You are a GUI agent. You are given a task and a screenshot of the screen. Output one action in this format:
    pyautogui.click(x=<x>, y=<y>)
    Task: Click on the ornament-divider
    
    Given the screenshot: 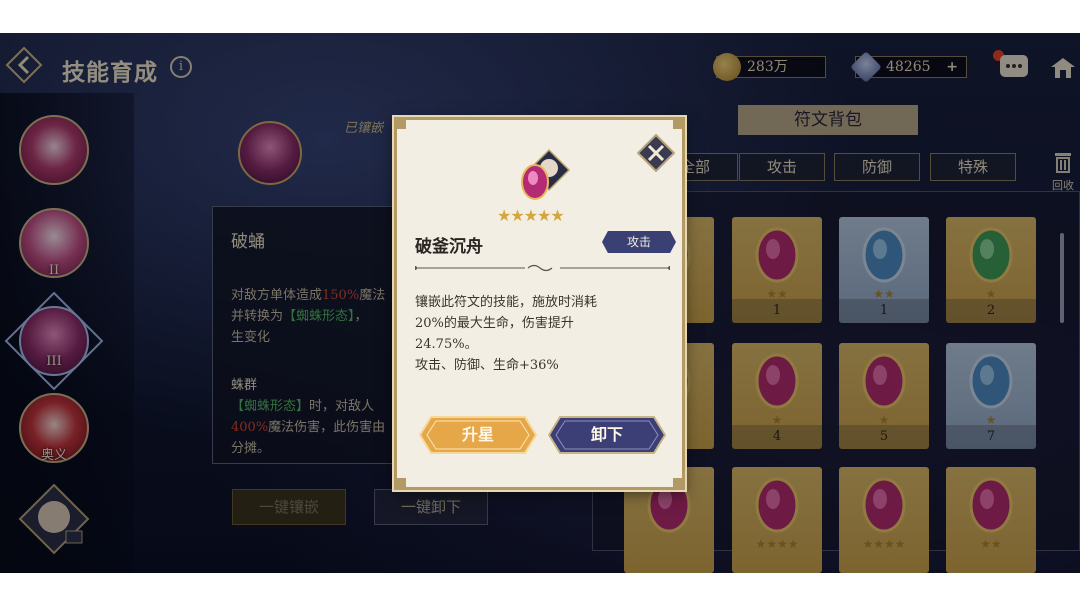 What is the action you would take?
    pyautogui.click(x=542, y=268)
    